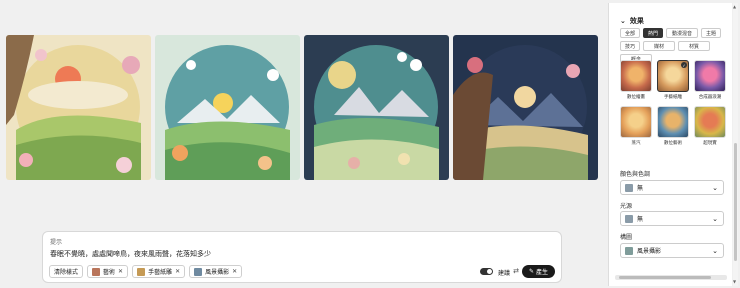 The height and width of the screenshot is (288, 740). I want to click on tab-all: 全部, so click(630, 33).